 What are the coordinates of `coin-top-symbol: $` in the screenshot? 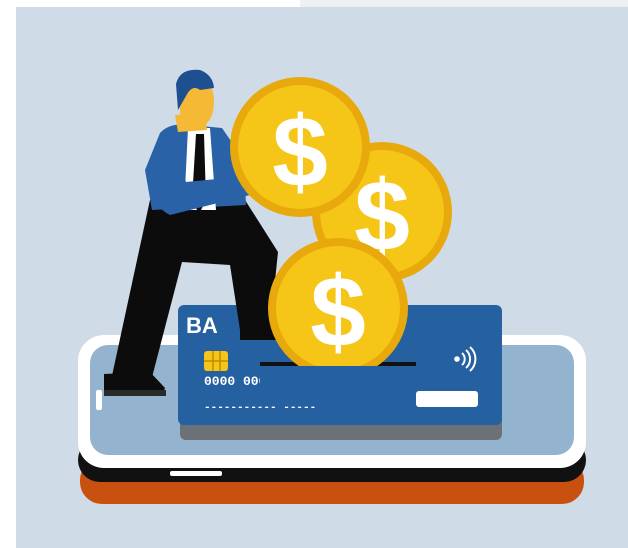 It's located at (300, 152).